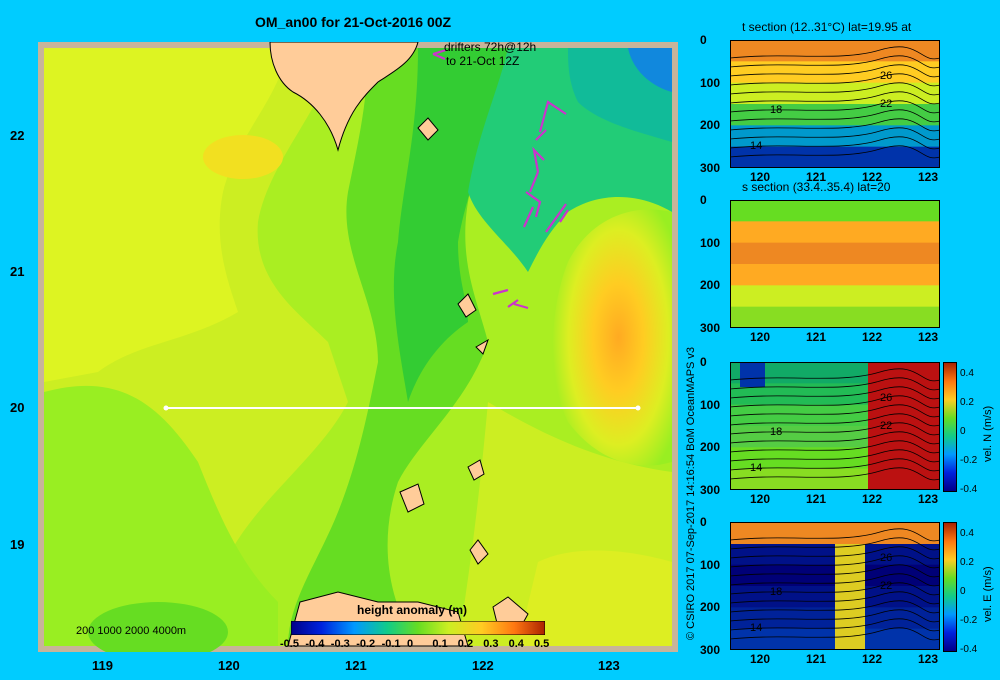 This screenshot has width=1000, height=680. What do you see at coordinates (17, 135) in the screenshot?
I see `y-tick-22: 22` at bounding box center [17, 135].